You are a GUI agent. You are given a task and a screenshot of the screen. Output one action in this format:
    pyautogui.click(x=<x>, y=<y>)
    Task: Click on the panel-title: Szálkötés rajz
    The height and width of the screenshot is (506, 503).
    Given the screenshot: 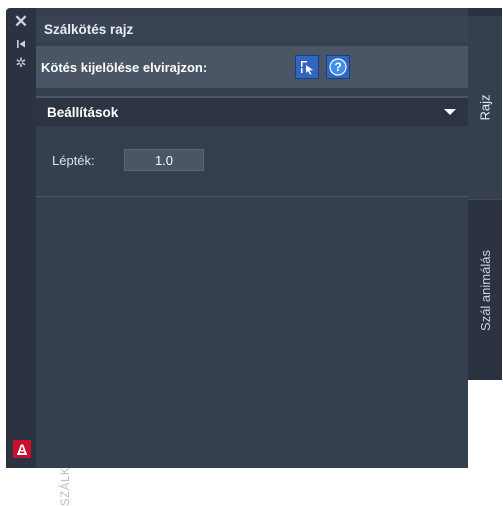 What is the action you would take?
    pyautogui.click(x=252, y=29)
    